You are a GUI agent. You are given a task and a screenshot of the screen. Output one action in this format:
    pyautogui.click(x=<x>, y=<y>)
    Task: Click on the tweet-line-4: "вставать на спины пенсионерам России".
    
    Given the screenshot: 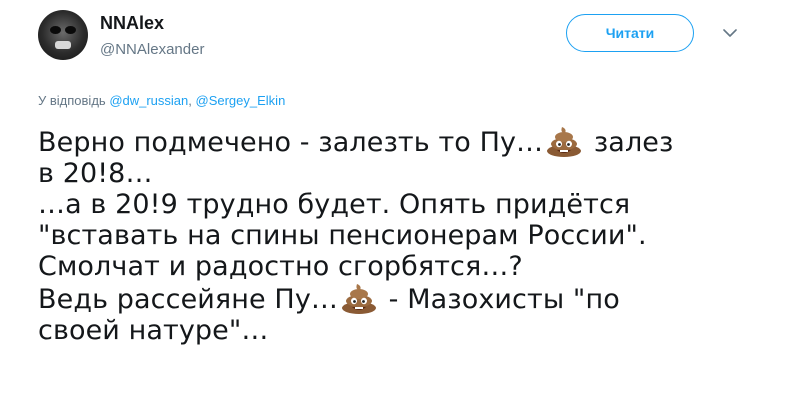 What is the action you would take?
    pyautogui.click(x=342, y=235)
    